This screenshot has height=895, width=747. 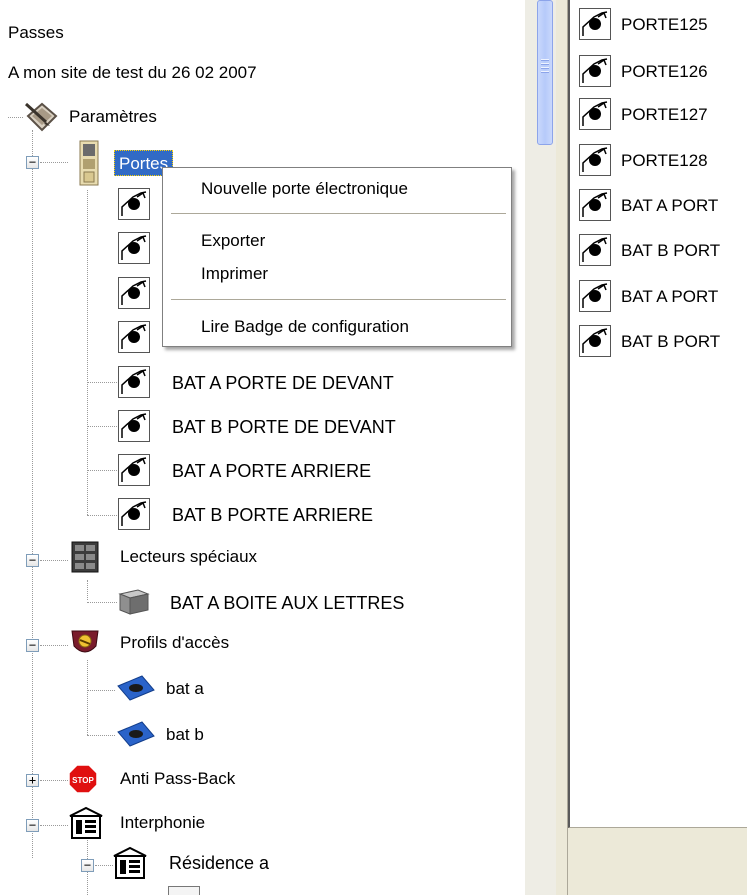 I want to click on tree-item-profil: bat b, so click(x=196, y=735).